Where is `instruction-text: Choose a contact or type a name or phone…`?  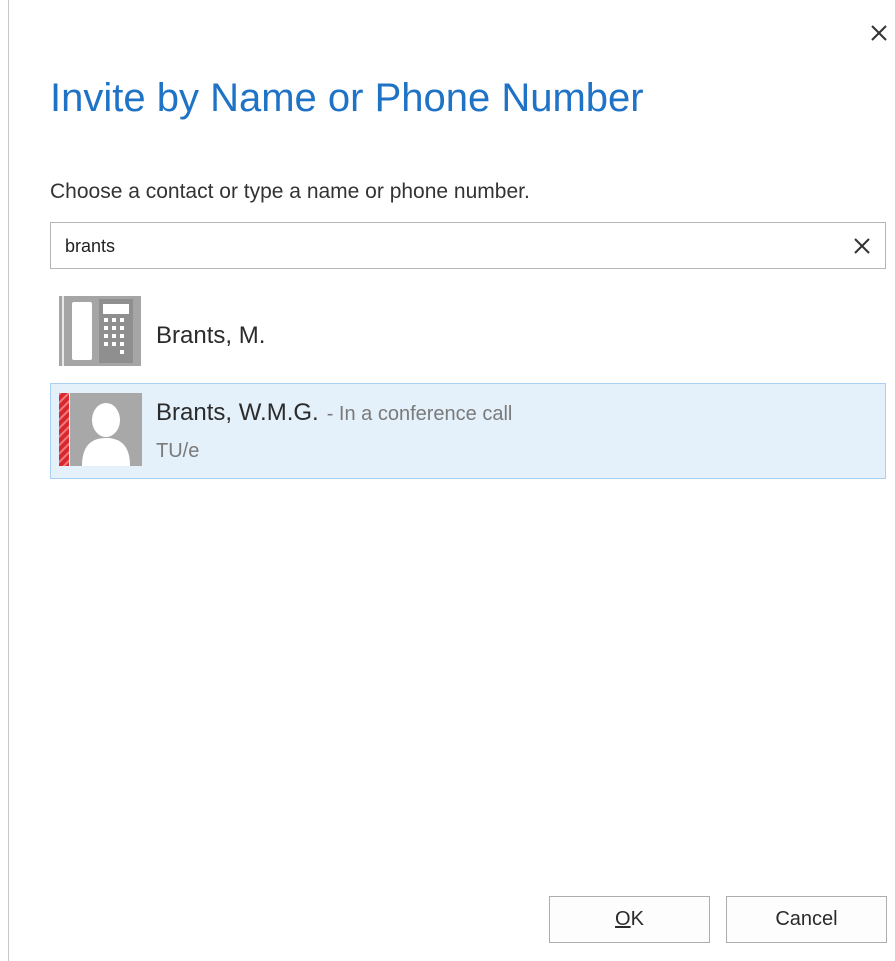 instruction-text: Choose a contact or type a name or phone… is located at coordinates (290, 191).